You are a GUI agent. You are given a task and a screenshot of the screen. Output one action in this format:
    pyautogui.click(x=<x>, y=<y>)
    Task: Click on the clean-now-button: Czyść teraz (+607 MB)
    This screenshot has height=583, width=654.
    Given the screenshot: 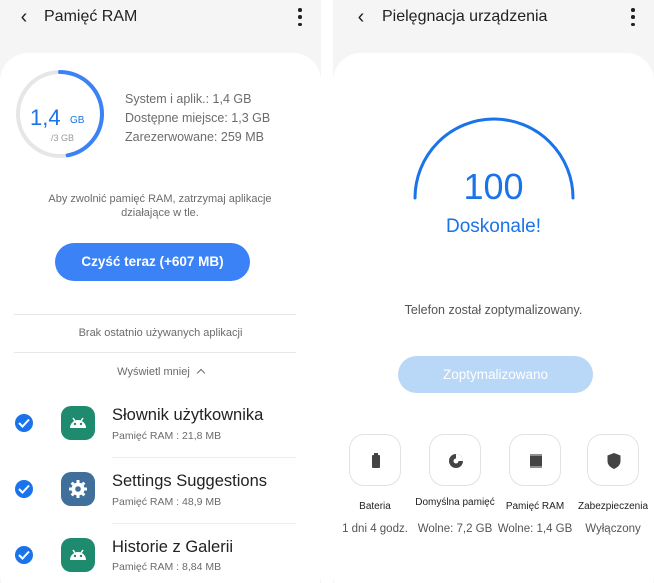 What is the action you would take?
    pyautogui.click(x=152, y=262)
    